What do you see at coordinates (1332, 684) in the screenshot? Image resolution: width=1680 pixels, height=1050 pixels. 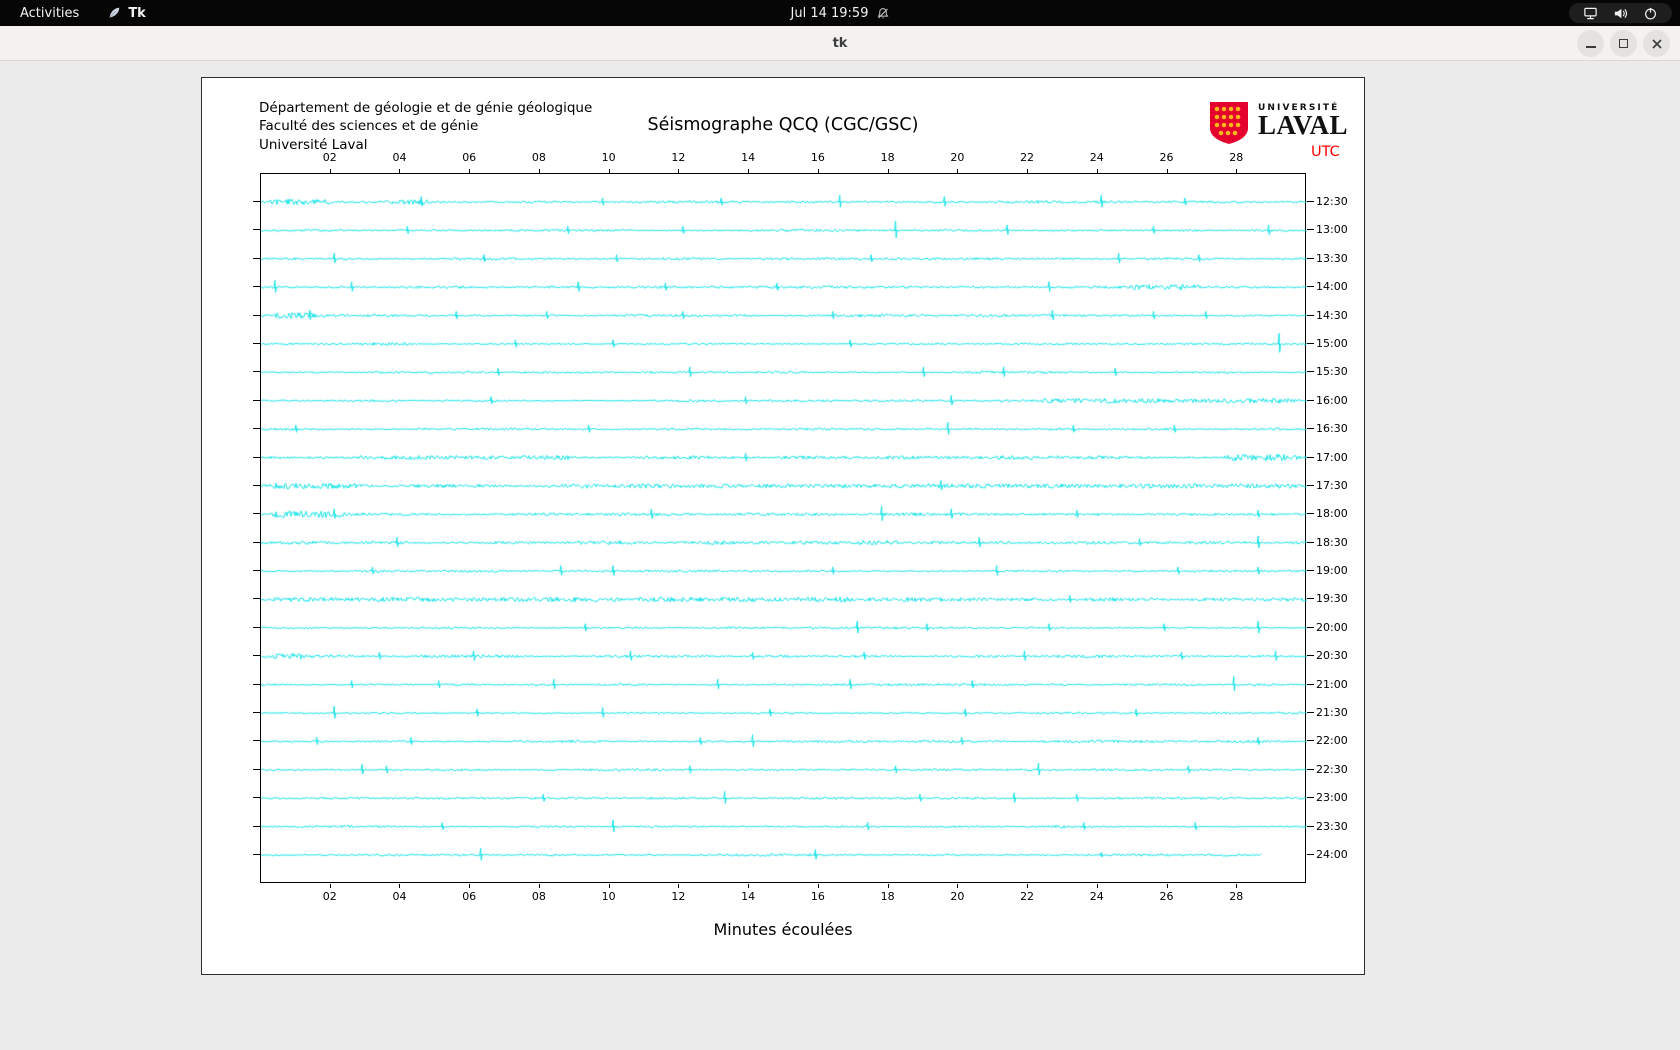 I see `time-label: 21:00` at bounding box center [1332, 684].